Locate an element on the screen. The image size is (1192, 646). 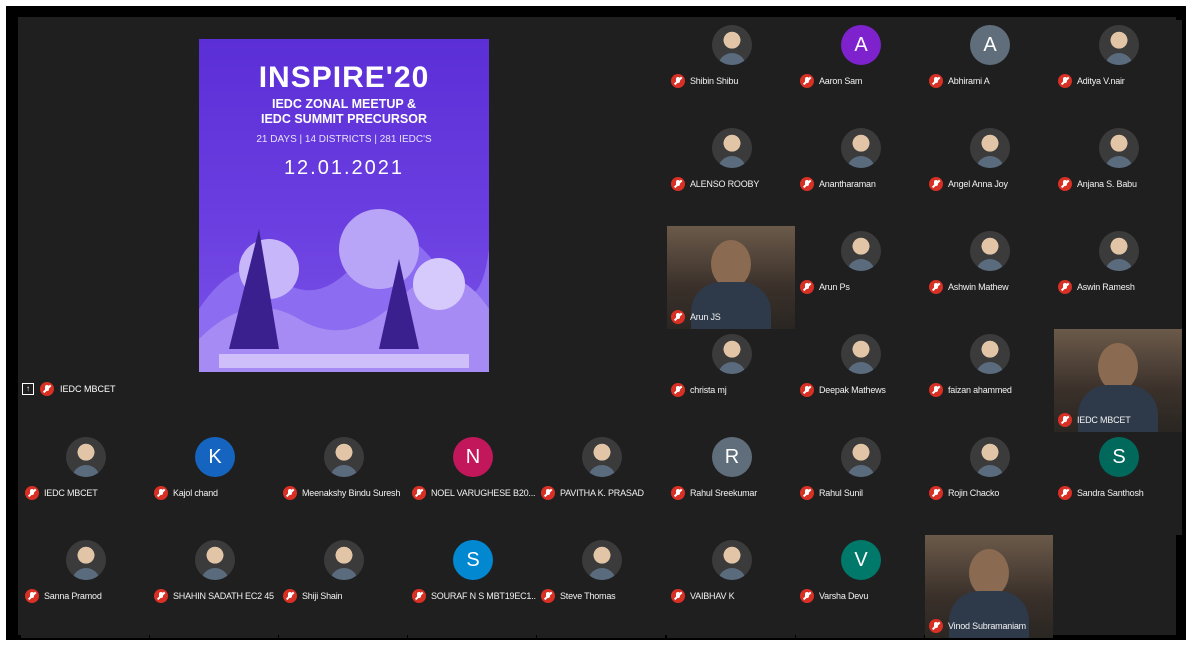
participant-name: PAVITHA K. PRASAD is located at coordinates (602, 493).